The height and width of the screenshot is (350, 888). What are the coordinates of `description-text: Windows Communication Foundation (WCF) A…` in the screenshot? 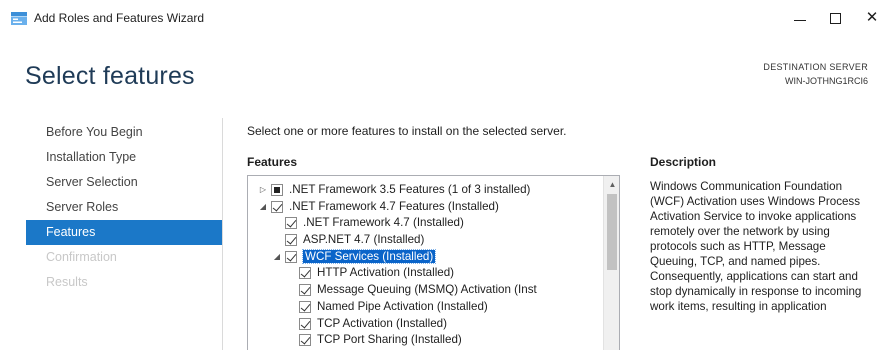 It's located at (756, 246).